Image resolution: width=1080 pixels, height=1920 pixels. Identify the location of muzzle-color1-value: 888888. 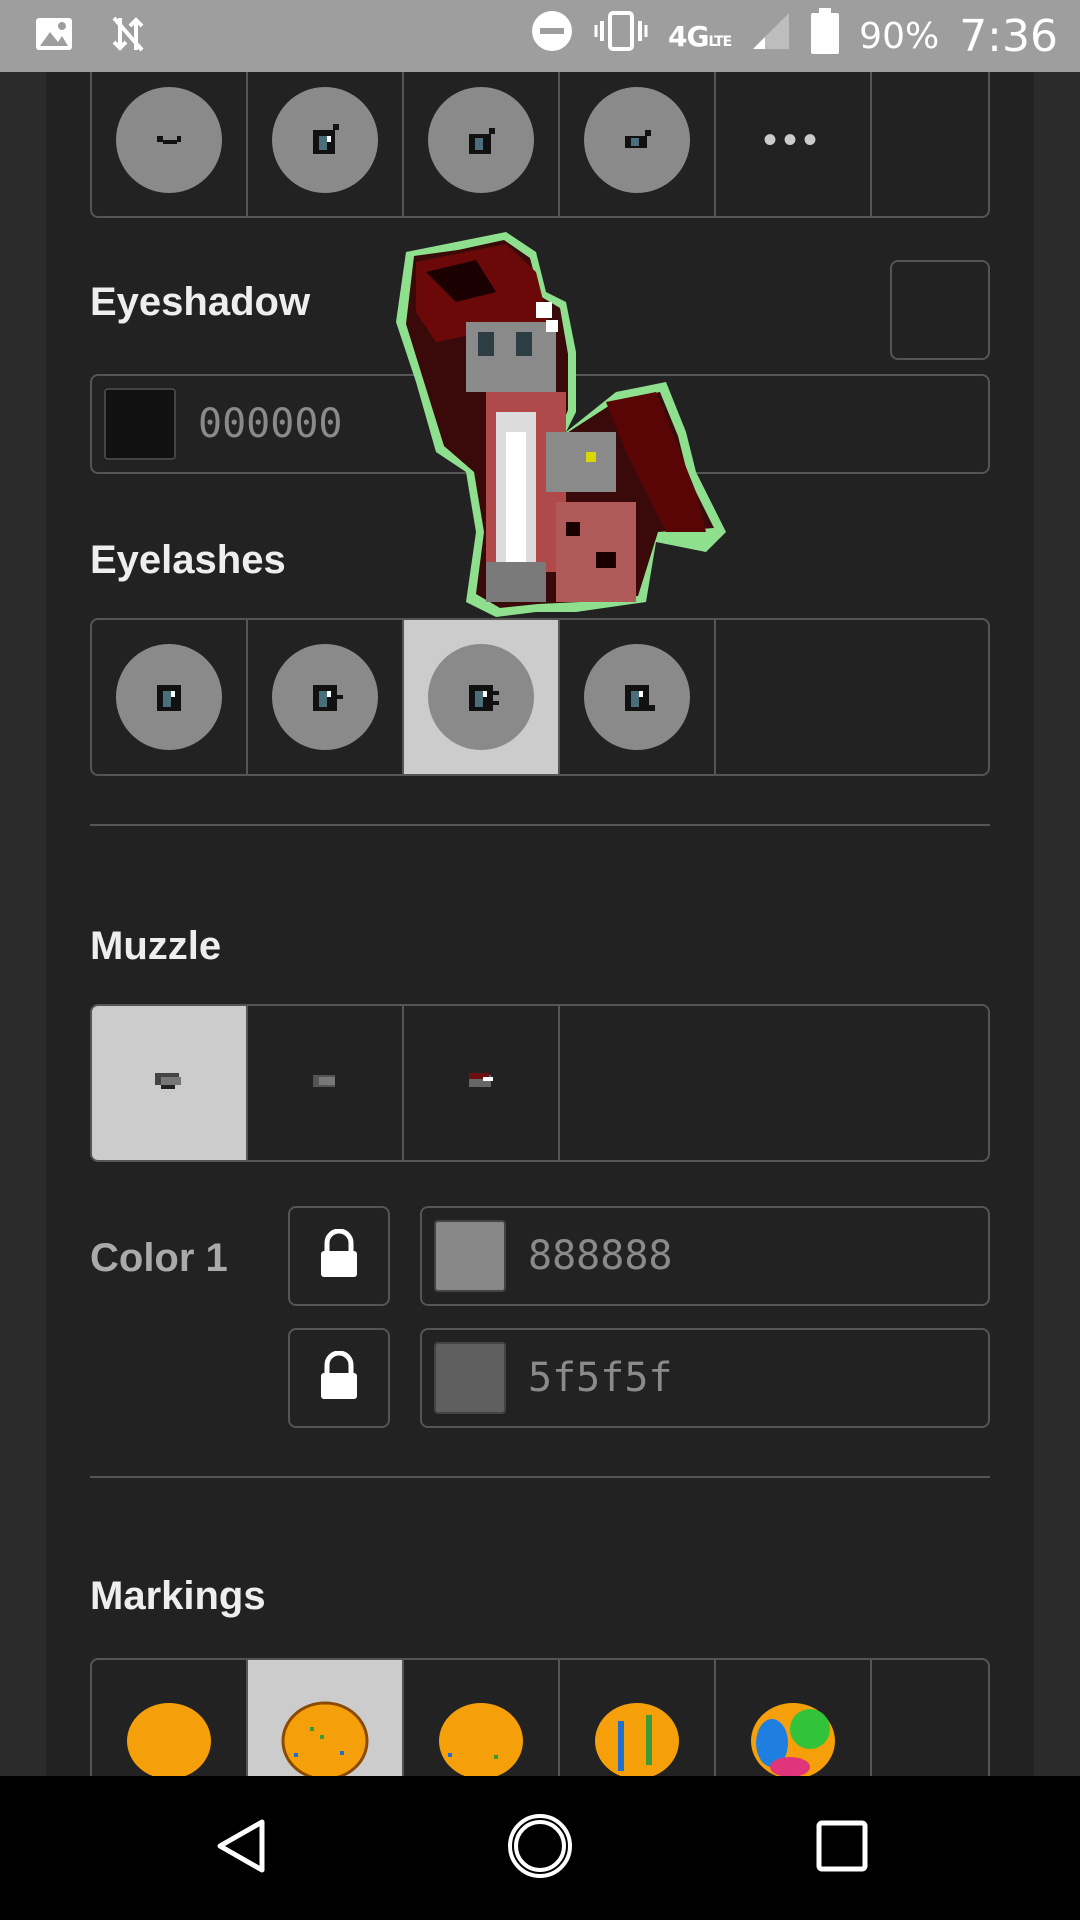
(600, 1256).